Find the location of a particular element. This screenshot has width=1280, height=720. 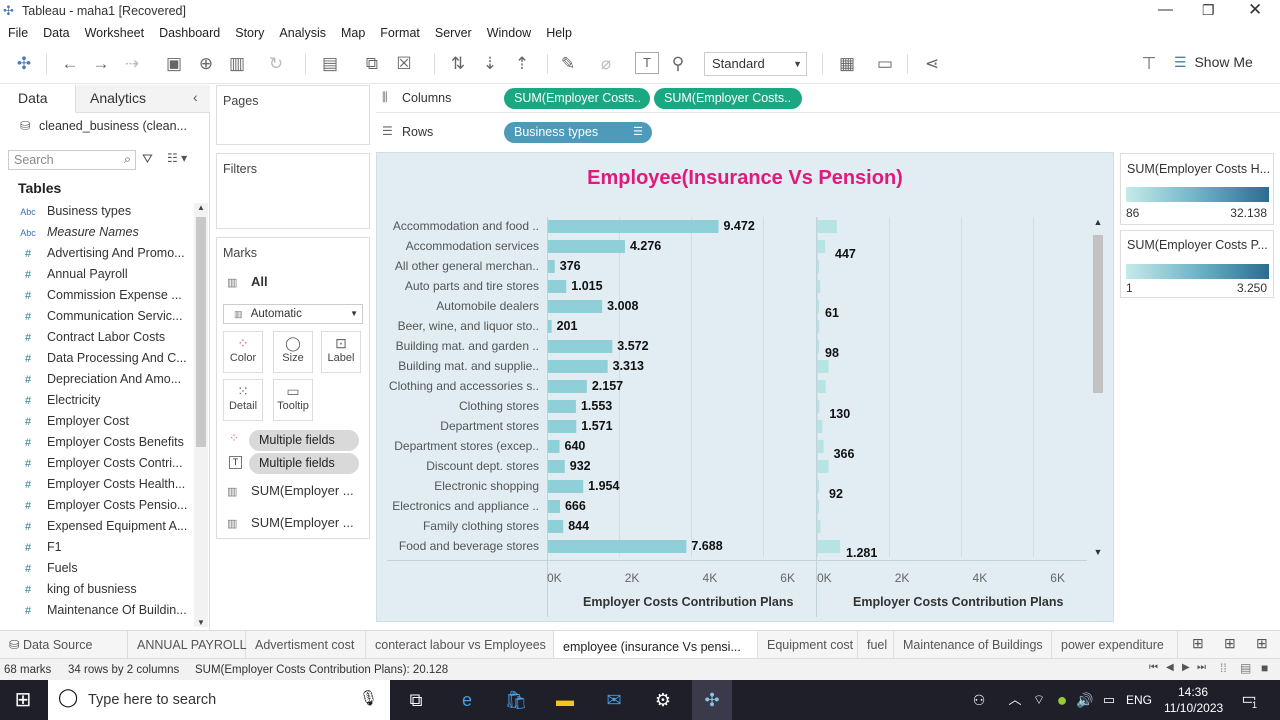

redo-icon: → is located at coordinates (101, 64).